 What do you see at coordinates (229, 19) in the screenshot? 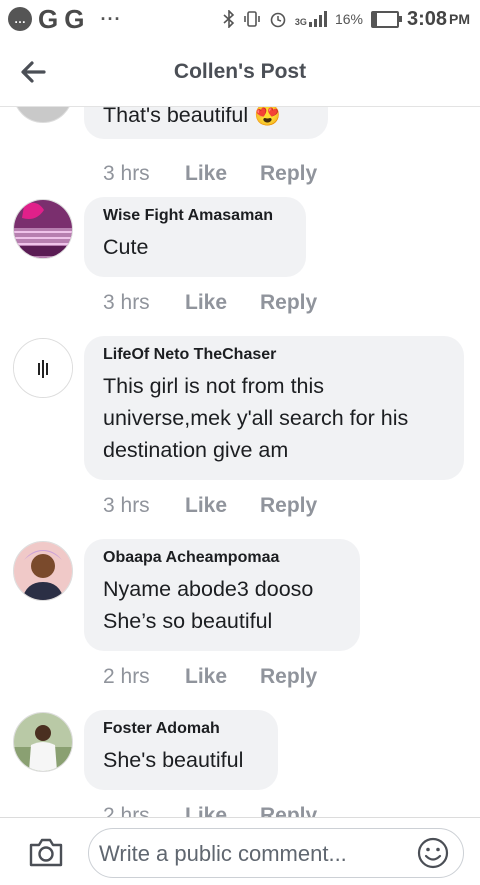
I see `bluetooth-icon` at bounding box center [229, 19].